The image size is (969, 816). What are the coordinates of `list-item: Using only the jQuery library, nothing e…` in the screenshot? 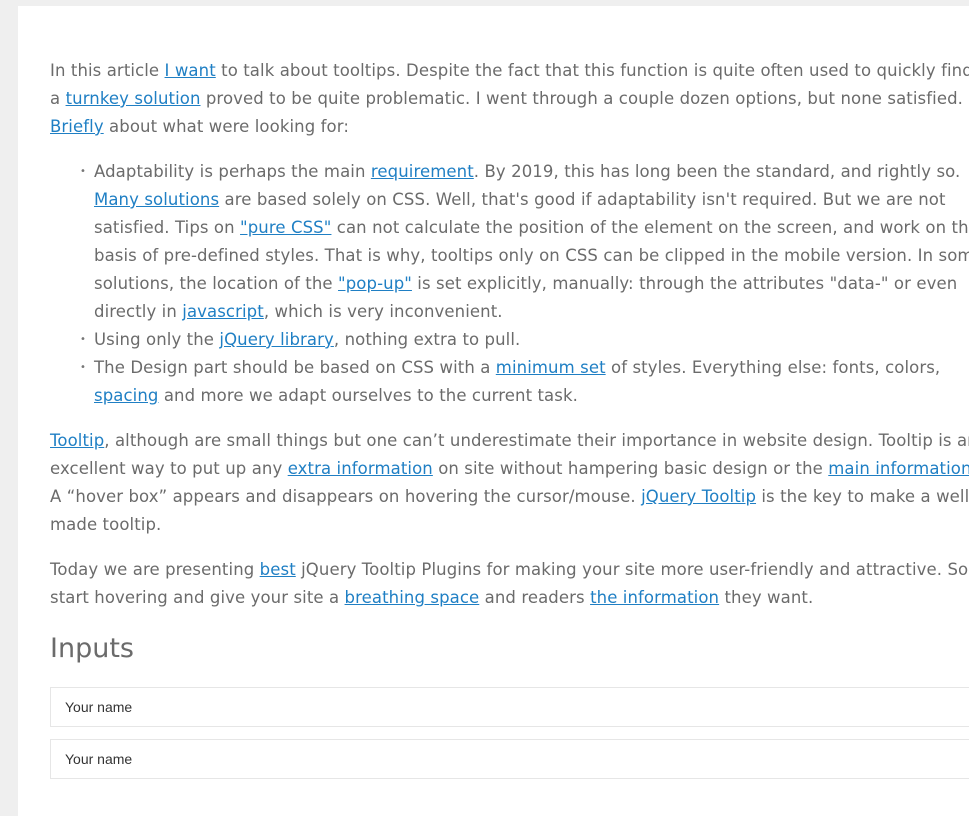 It's located at (524, 340).